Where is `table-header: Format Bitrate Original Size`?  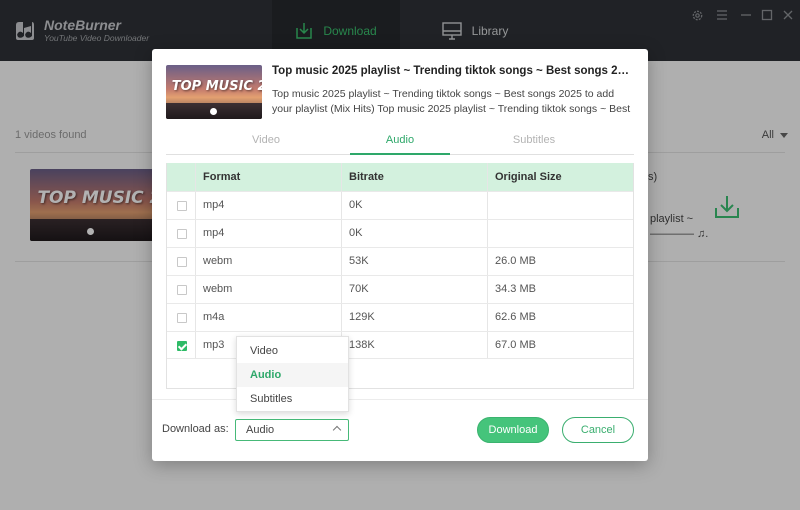 table-header: Format Bitrate Original Size is located at coordinates (400, 177).